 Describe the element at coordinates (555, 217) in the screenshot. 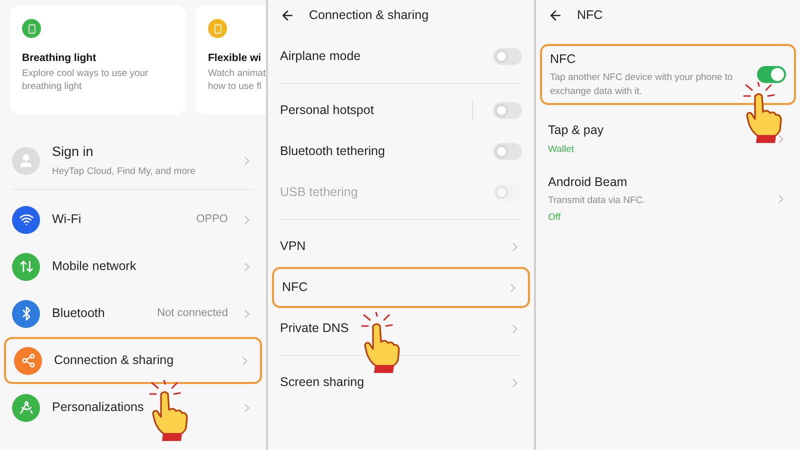

I see `row-status: Off` at that location.